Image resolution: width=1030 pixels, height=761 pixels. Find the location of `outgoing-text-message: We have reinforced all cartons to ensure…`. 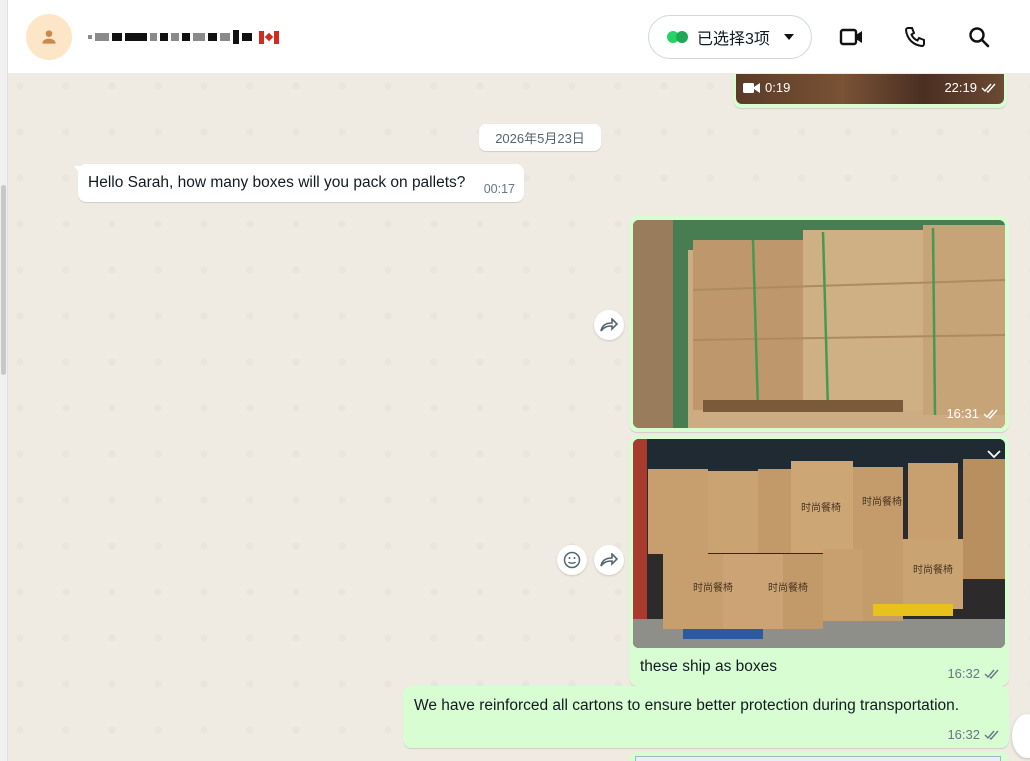

outgoing-text-message: We have reinforced all cartons to ensure… is located at coordinates (706, 717).